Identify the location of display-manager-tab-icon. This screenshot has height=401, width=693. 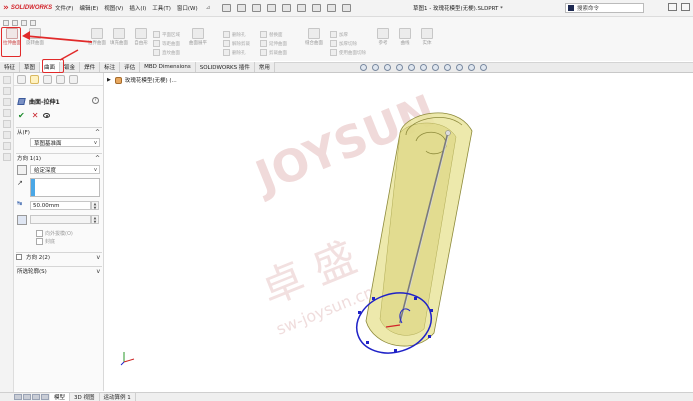
(73, 79).